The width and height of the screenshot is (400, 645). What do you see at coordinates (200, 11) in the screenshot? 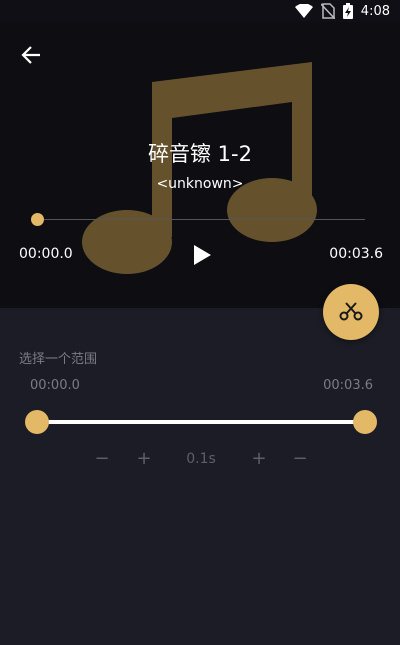
I see `status-bar: 4:08` at bounding box center [200, 11].